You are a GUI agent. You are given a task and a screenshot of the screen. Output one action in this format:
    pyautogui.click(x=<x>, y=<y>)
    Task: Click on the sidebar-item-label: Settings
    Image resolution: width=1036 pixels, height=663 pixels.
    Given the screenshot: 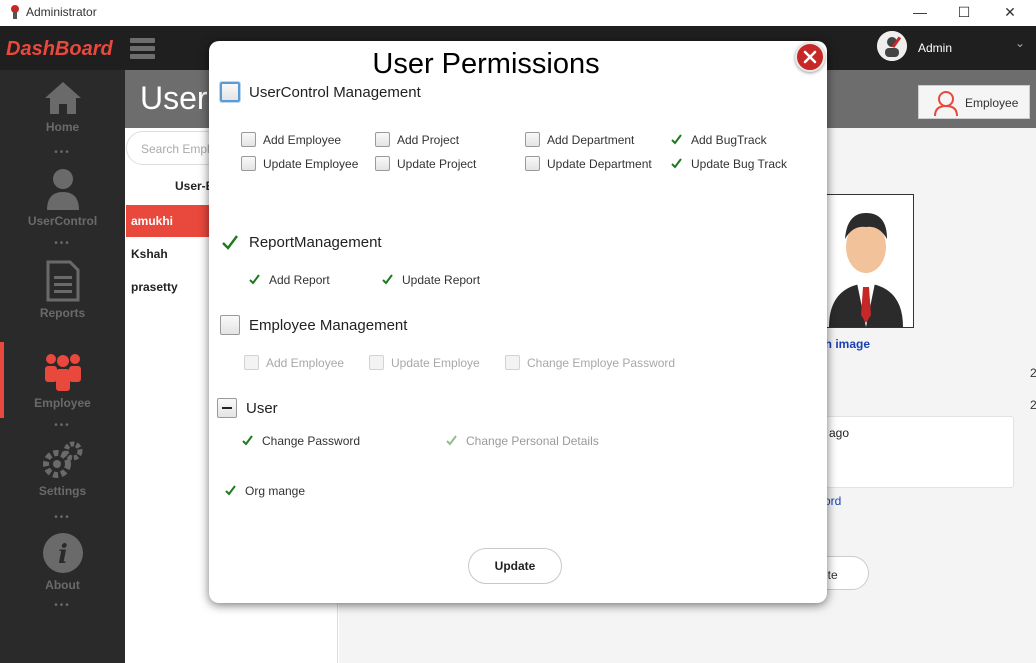 What is the action you would take?
    pyautogui.click(x=62, y=491)
    